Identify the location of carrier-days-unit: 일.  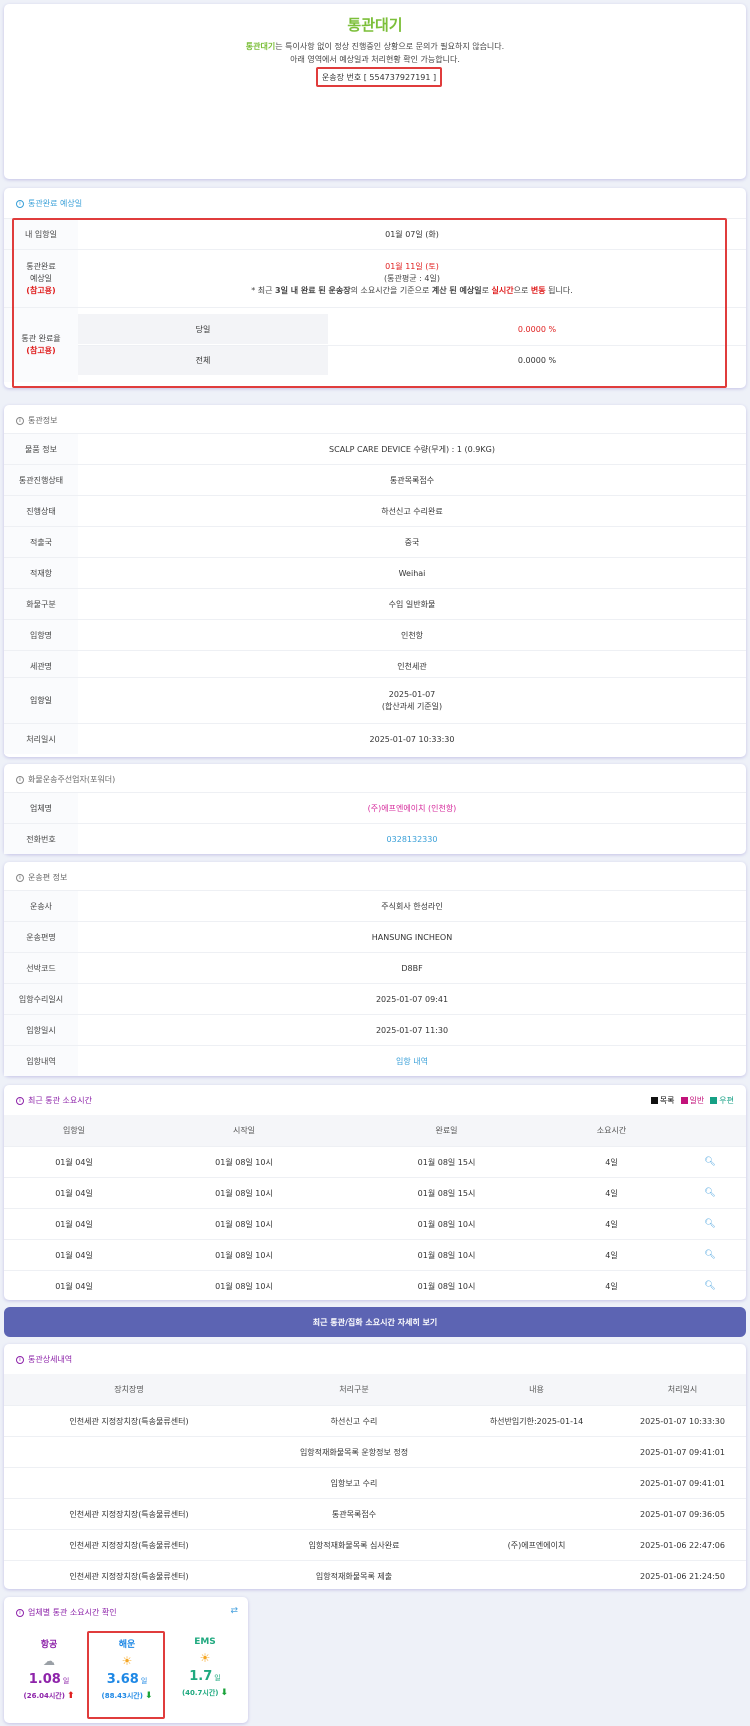
(217, 1678).